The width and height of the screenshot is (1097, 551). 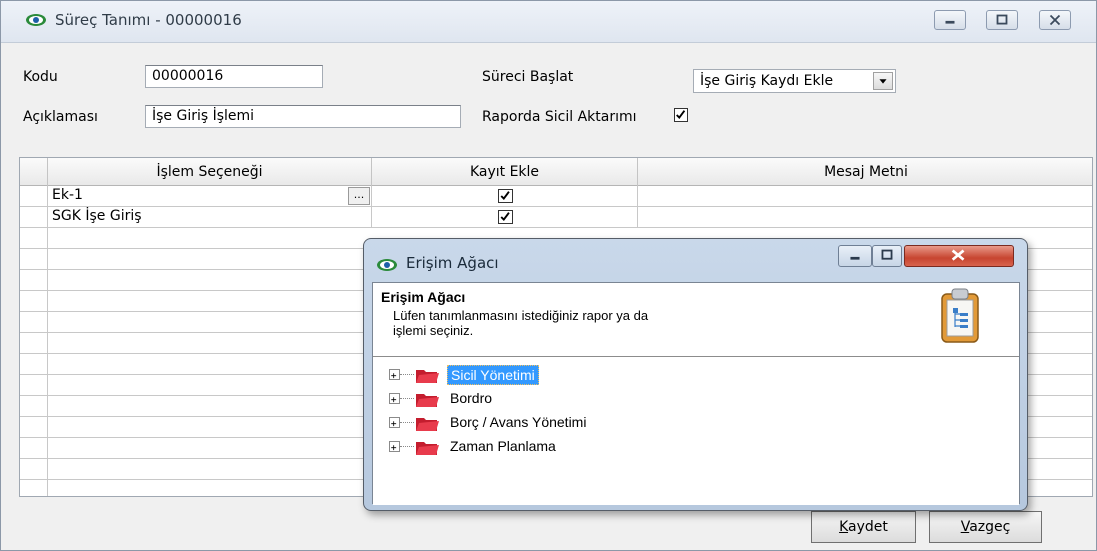 What do you see at coordinates (303, 116) in the screenshot?
I see `aciklama-field: İşe Giriş İşlemi` at bounding box center [303, 116].